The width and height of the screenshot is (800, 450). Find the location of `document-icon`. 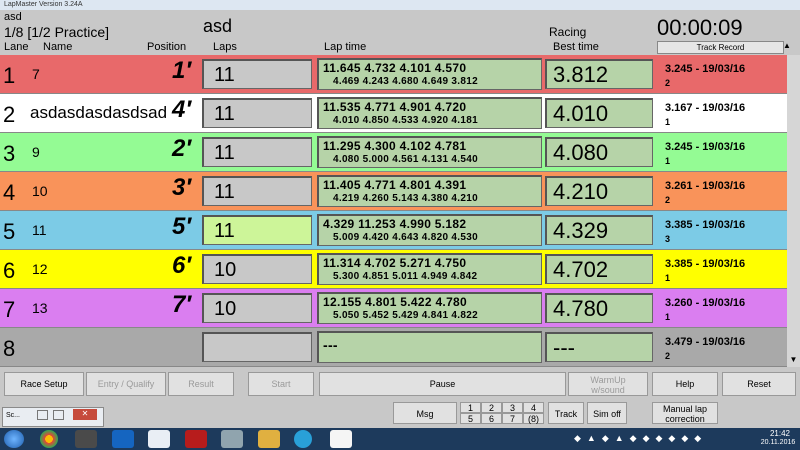

document-icon is located at coordinates (341, 439).